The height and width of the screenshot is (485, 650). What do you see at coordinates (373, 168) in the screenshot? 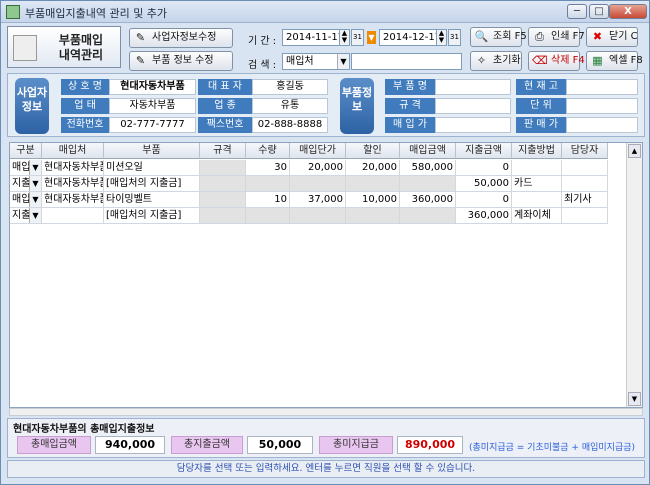
I see `cell-discount: 20,000` at bounding box center [373, 168].